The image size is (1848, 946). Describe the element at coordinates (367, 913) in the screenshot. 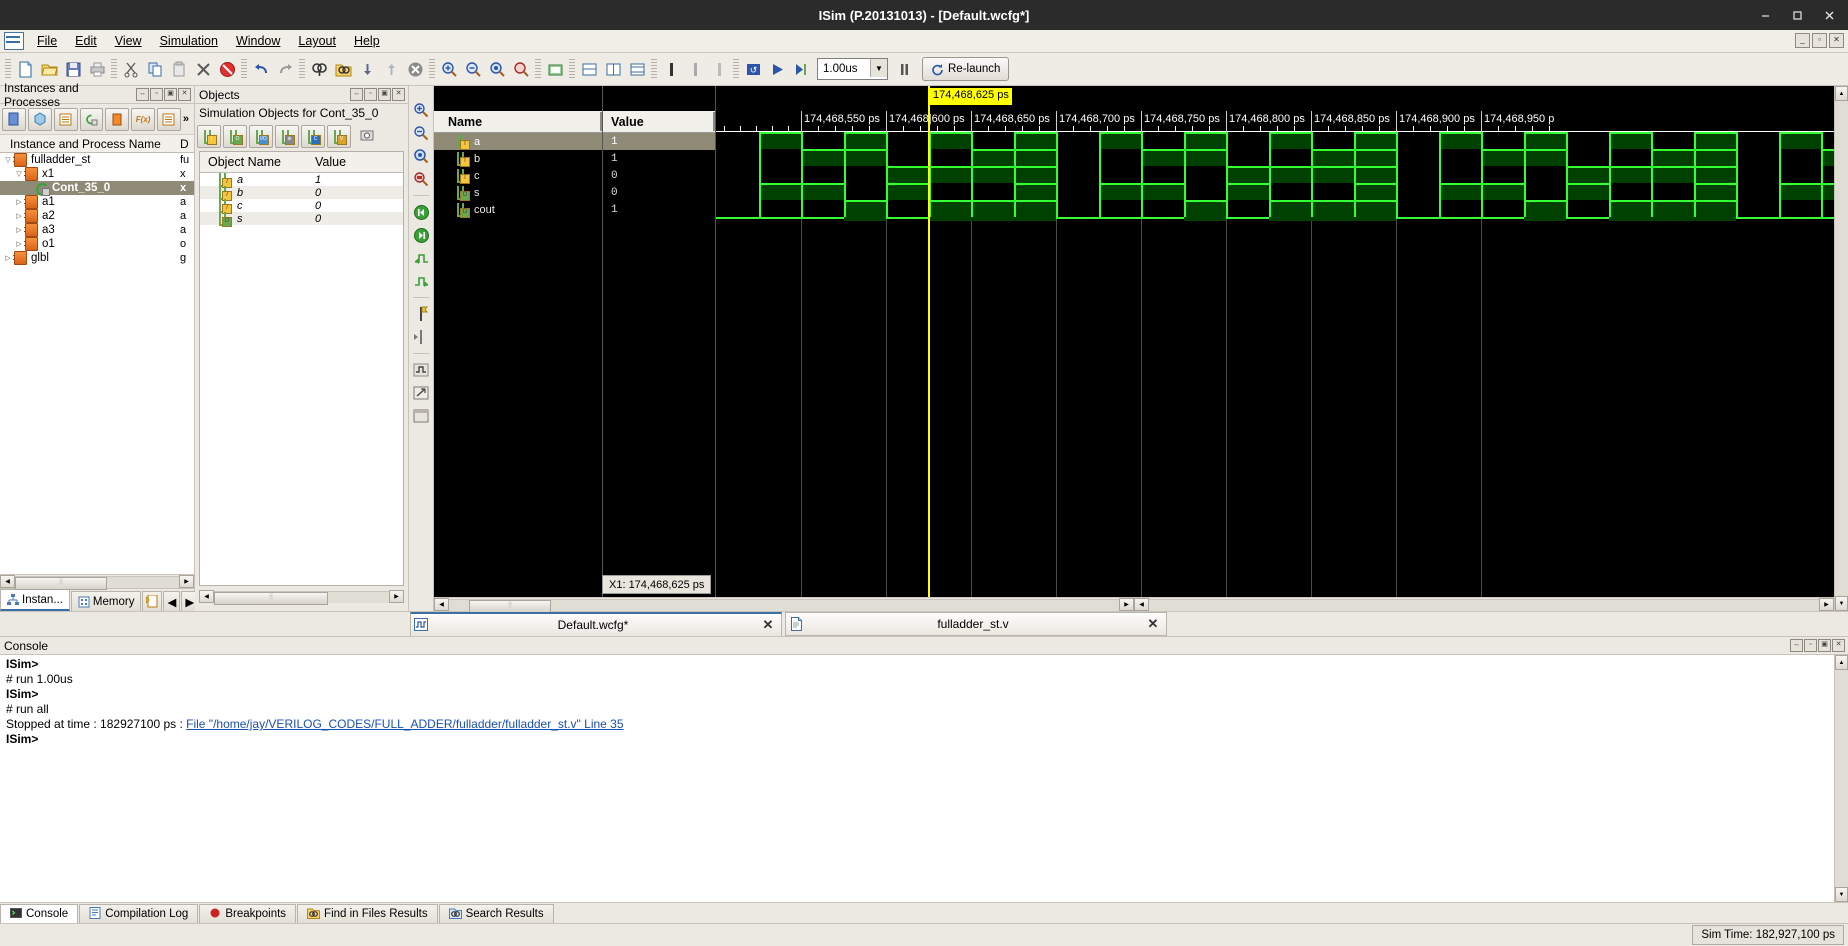

I see `console-tab-find-in-files-results: Find in Files Results` at that location.